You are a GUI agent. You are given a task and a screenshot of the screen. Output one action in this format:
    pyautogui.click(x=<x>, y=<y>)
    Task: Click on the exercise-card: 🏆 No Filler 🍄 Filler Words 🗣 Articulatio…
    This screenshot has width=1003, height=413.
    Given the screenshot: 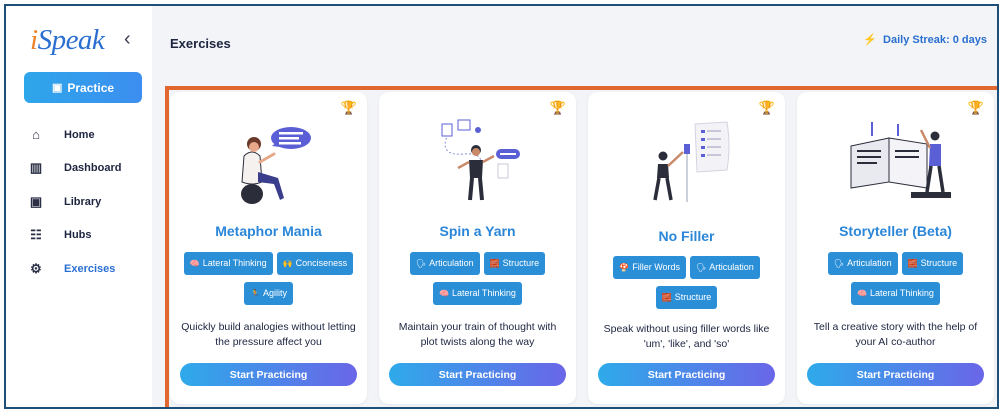 What is the action you would take?
    pyautogui.click(x=686, y=248)
    